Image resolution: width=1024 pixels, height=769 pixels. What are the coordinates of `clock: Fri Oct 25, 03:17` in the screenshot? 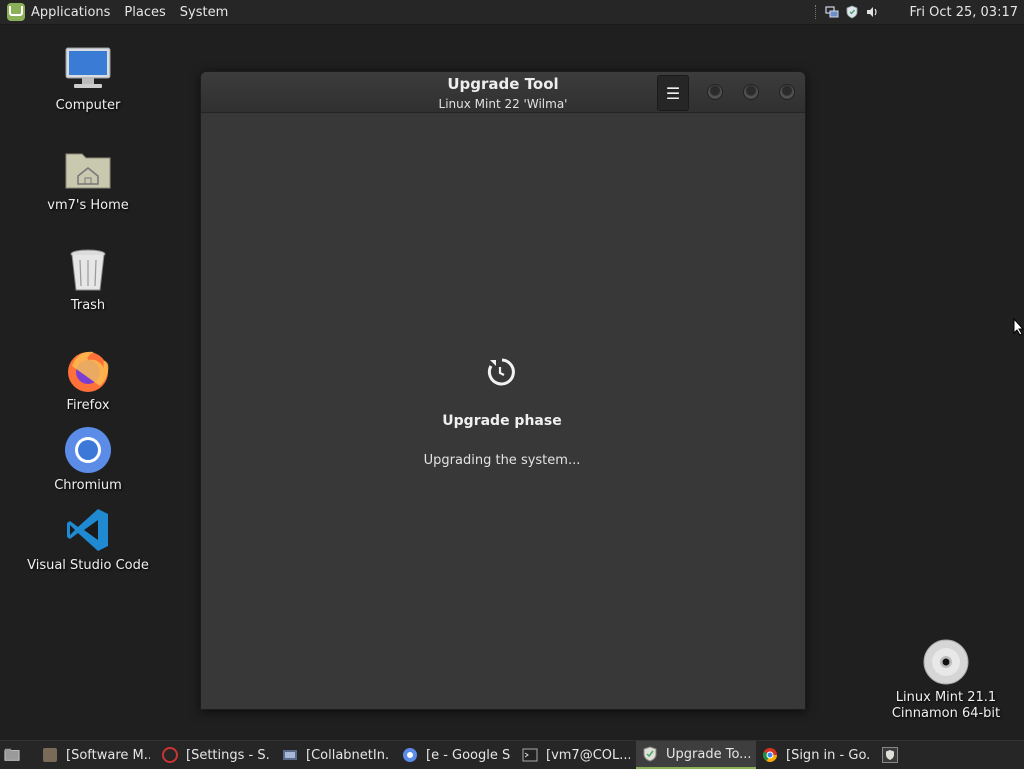 It's located at (963, 12).